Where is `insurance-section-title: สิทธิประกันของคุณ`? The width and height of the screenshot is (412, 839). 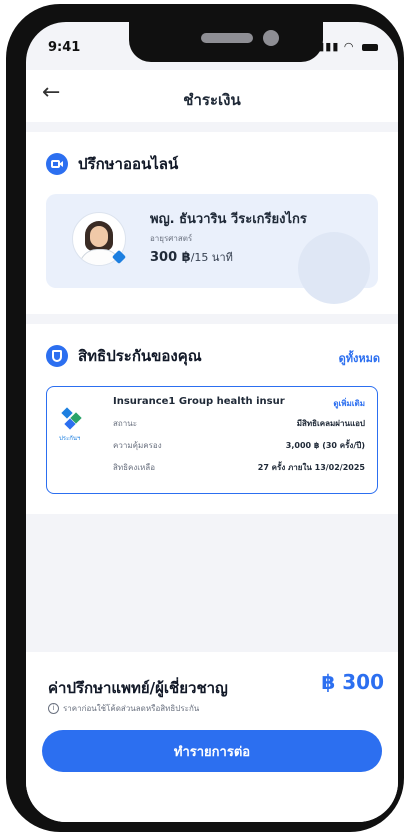
insurance-section-title: สิทธิประกันของคุณ is located at coordinates (140, 356).